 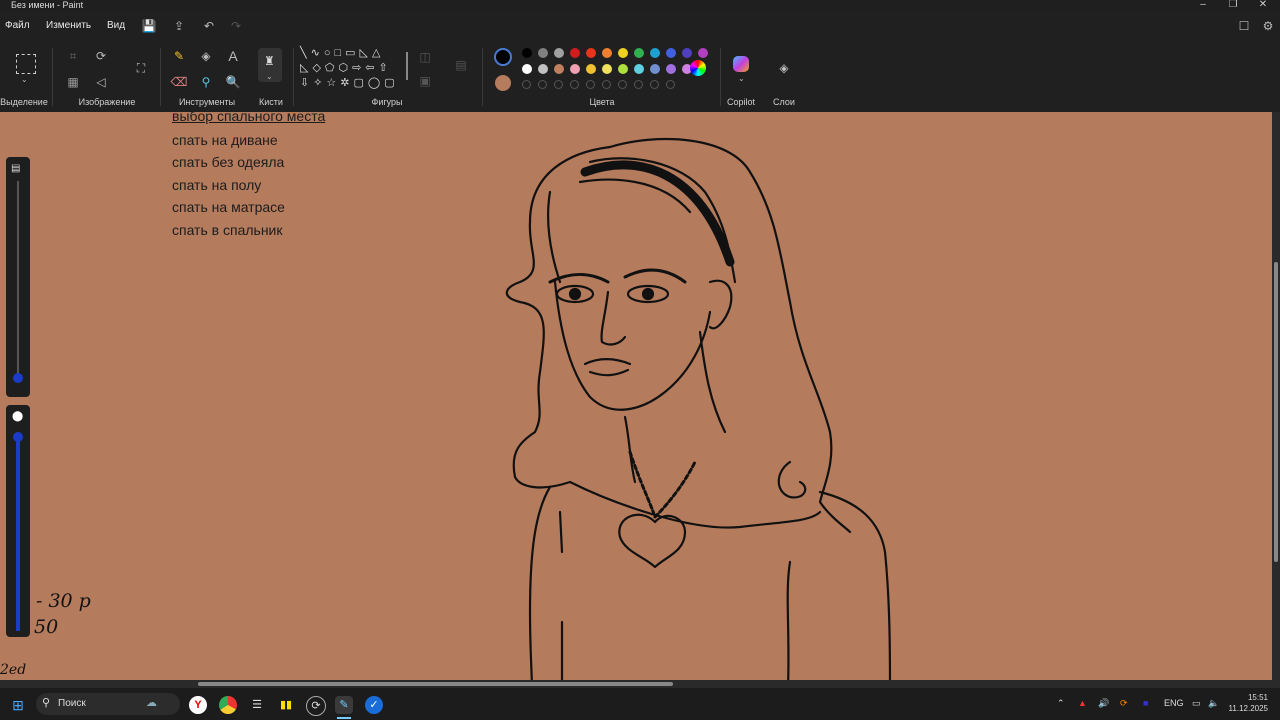 What do you see at coordinates (741, 64) in the screenshot?
I see `copilot-icon` at bounding box center [741, 64].